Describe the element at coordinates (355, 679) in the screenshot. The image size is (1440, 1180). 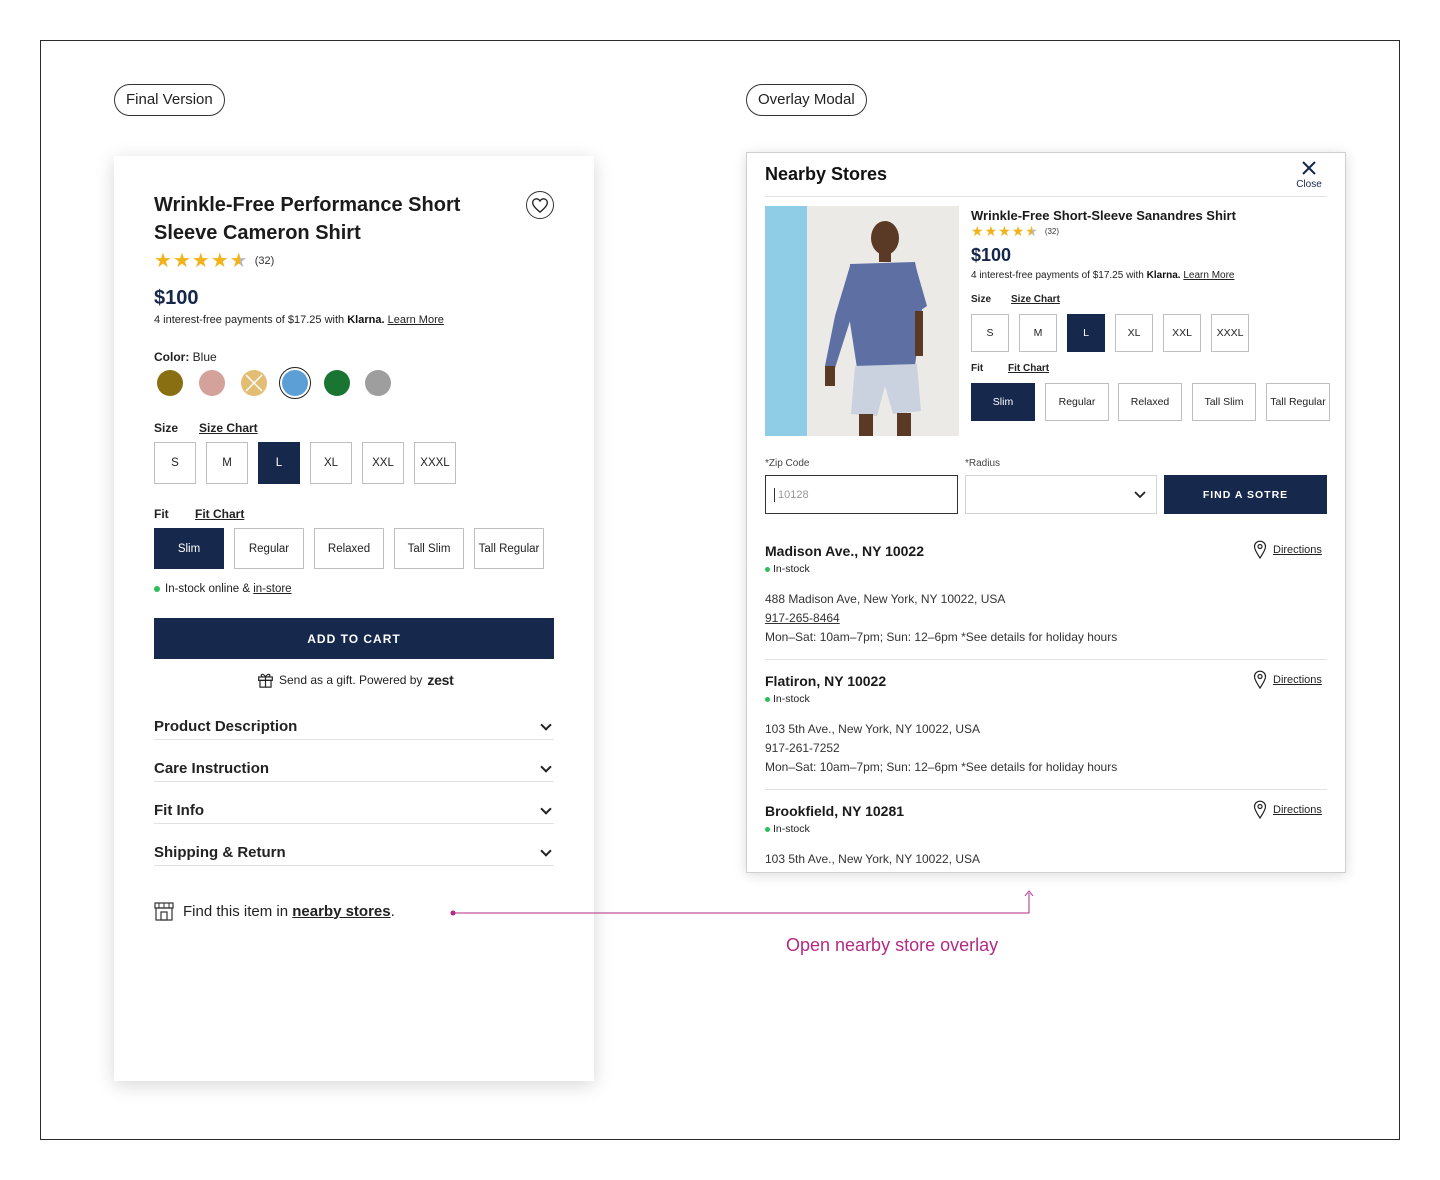
I see `send-as-gift: Send as a gift. Powered by zest` at that location.